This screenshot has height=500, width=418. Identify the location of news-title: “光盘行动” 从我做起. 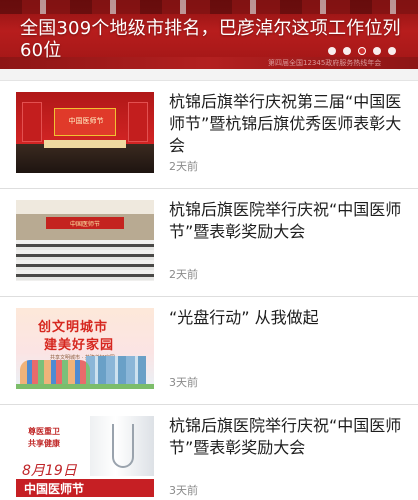
(289, 318).